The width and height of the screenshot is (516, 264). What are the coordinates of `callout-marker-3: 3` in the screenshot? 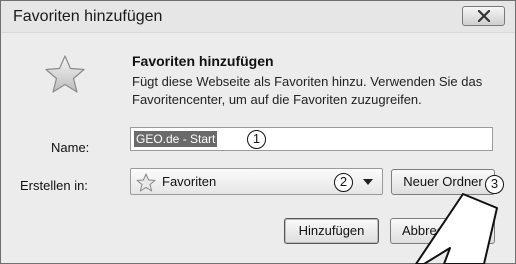 It's located at (494, 184).